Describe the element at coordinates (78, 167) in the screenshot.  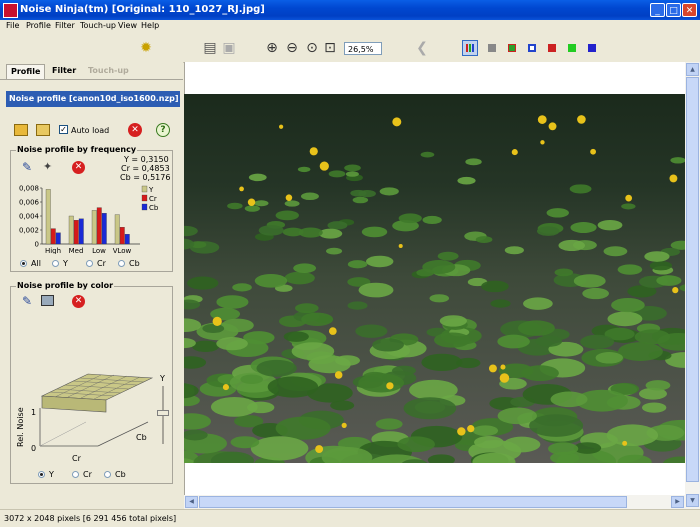
I see `delete-frequency-icon: ✕` at that location.